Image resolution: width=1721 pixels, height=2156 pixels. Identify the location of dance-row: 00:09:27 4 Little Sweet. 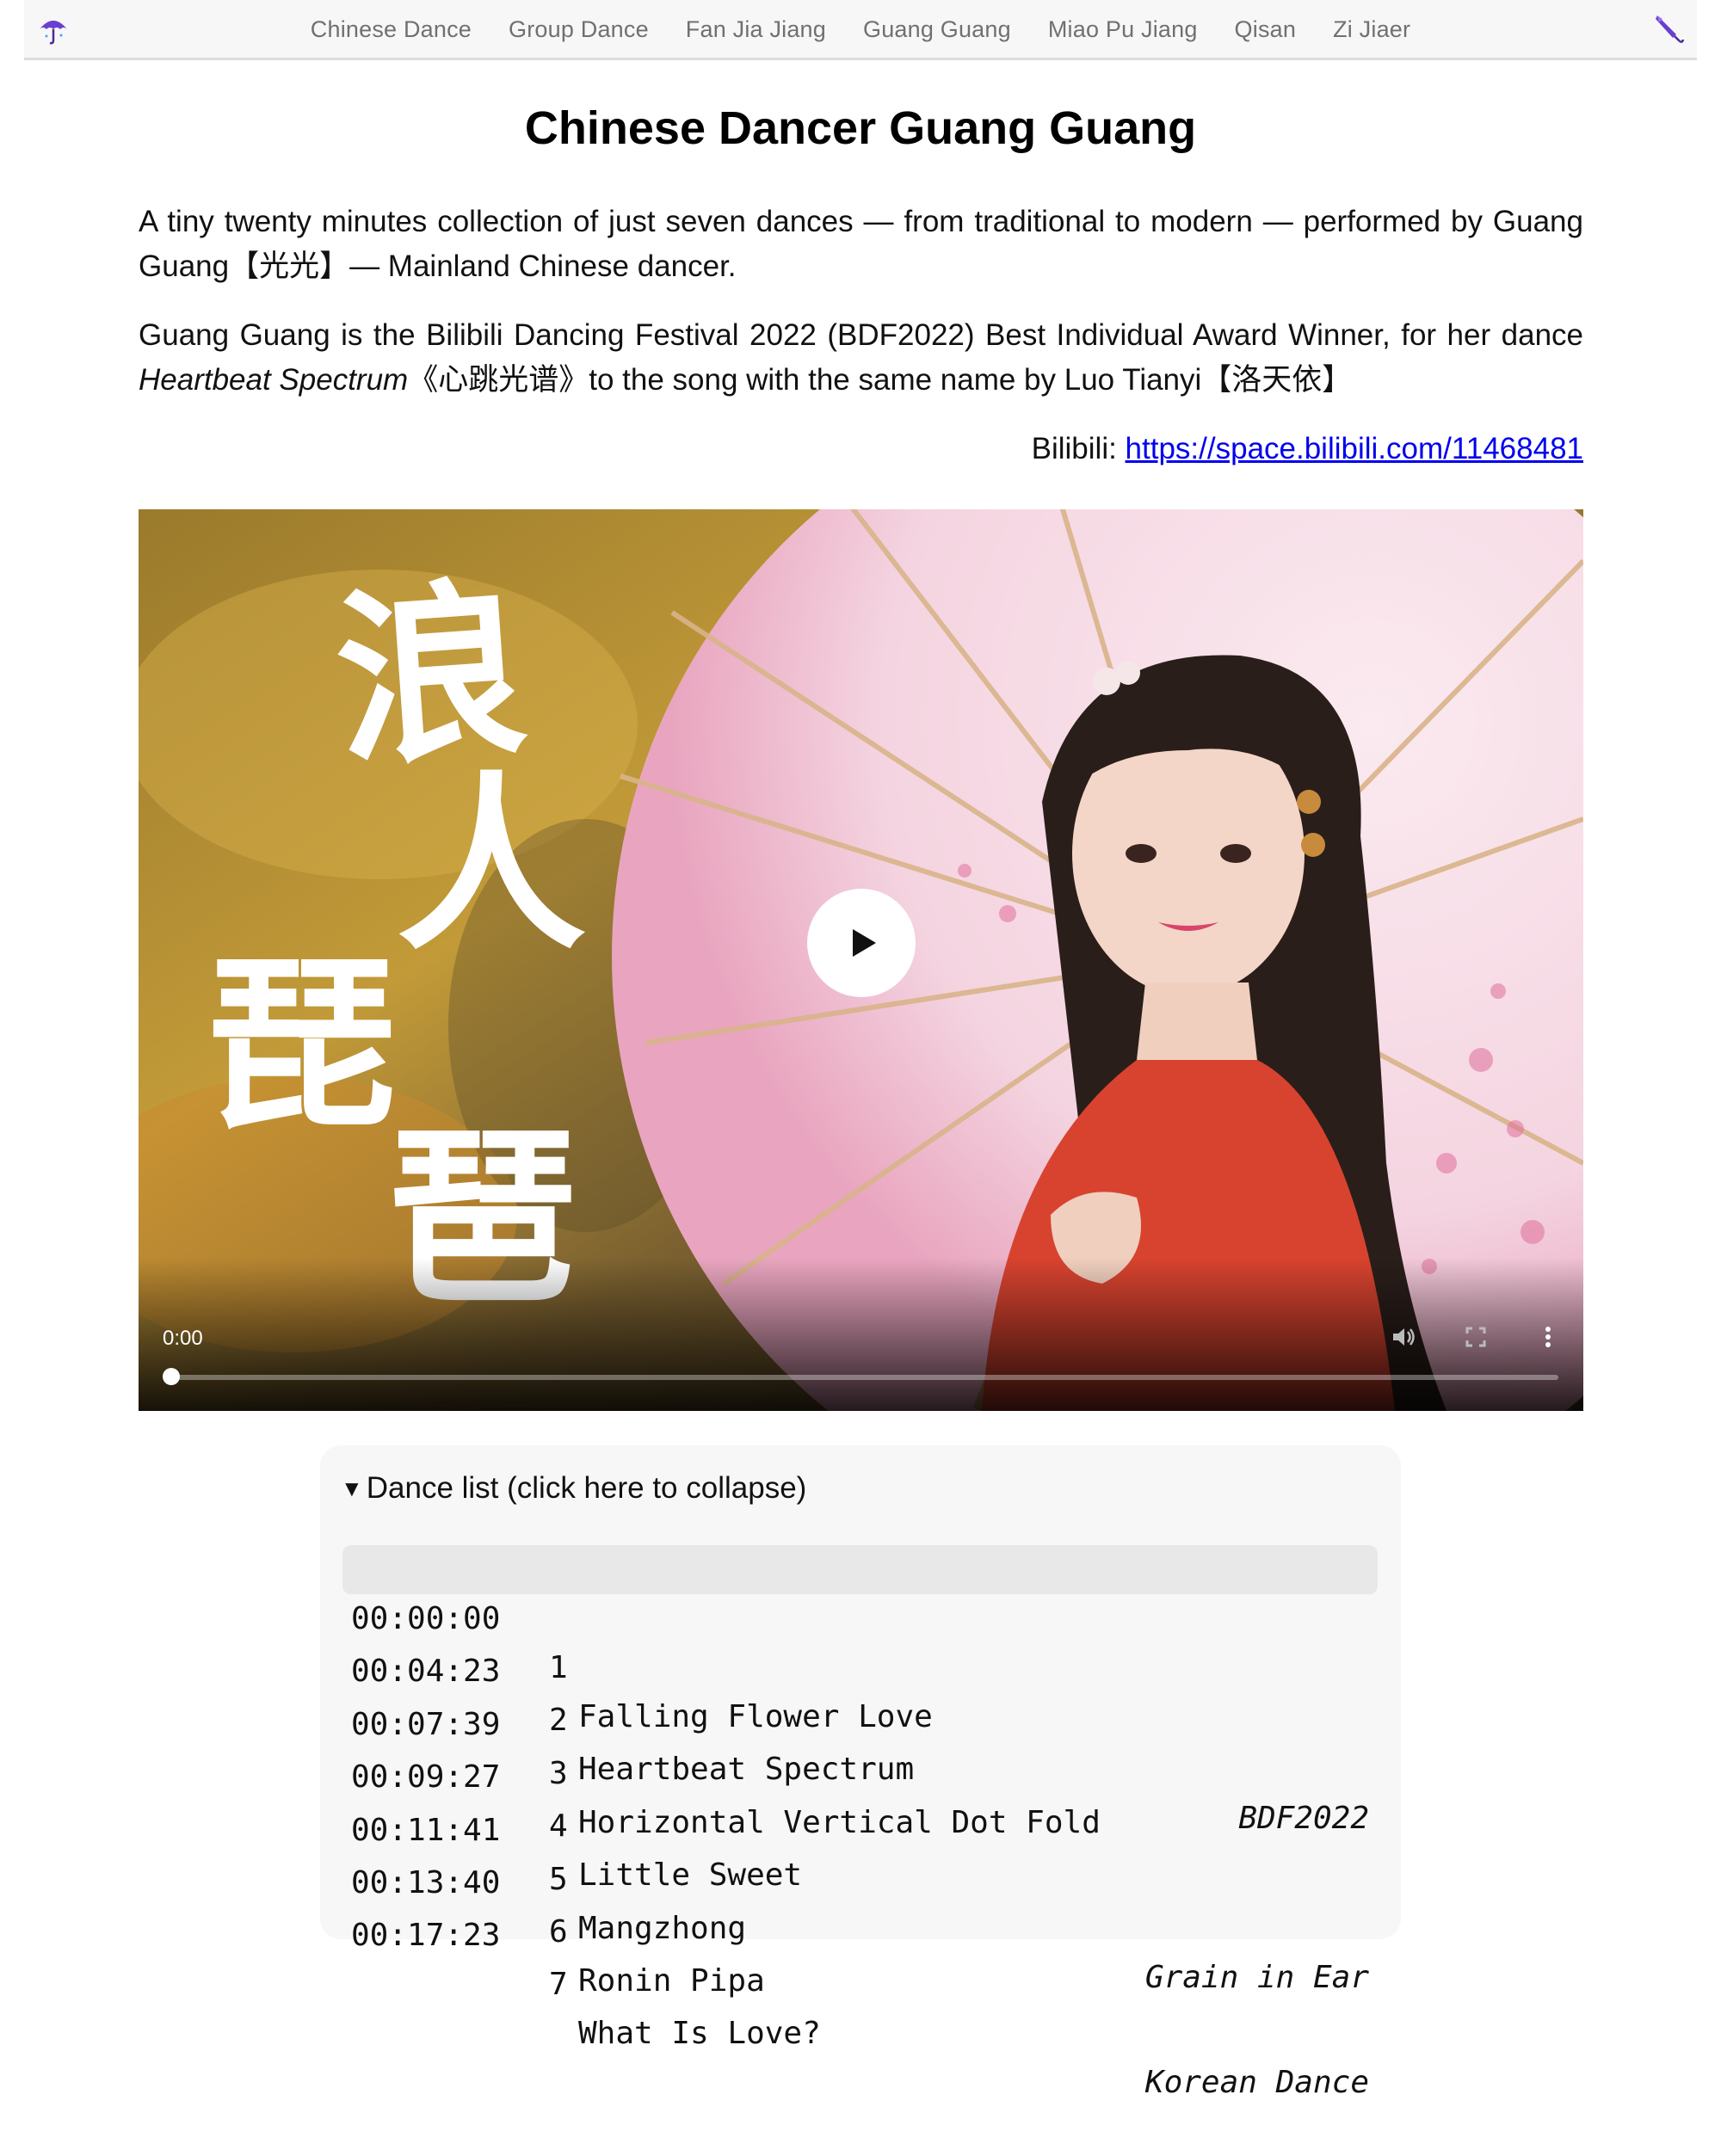
(860, 1798).